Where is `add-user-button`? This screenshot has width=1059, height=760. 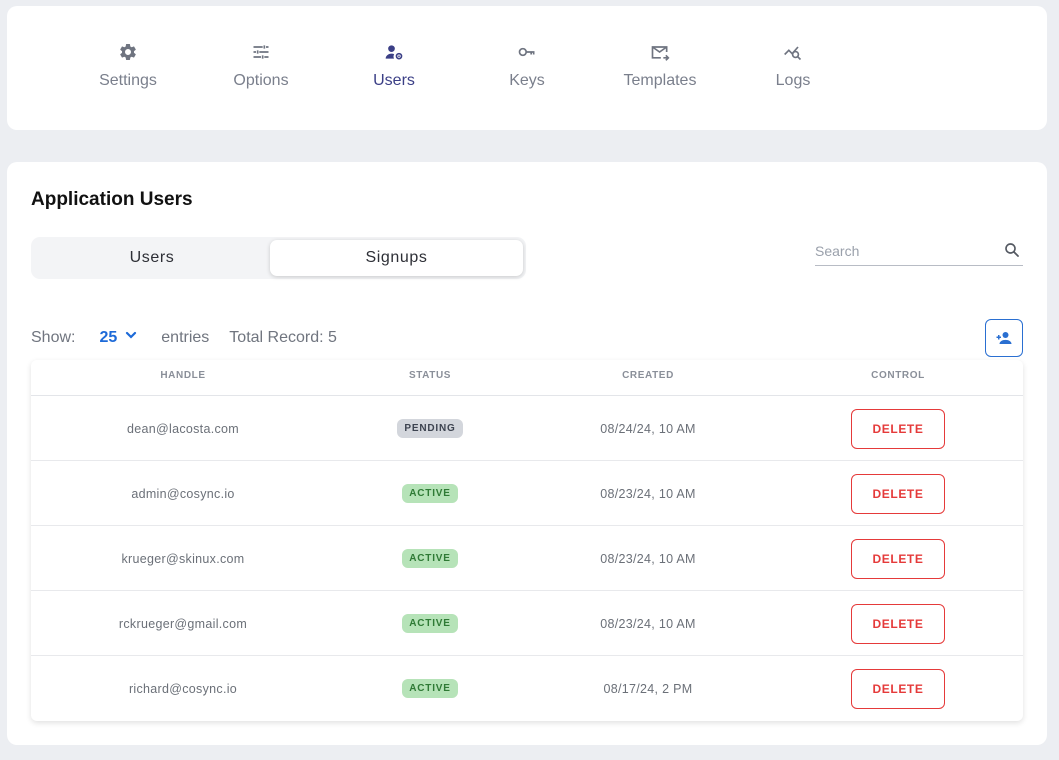 add-user-button is located at coordinates (1004, 338).